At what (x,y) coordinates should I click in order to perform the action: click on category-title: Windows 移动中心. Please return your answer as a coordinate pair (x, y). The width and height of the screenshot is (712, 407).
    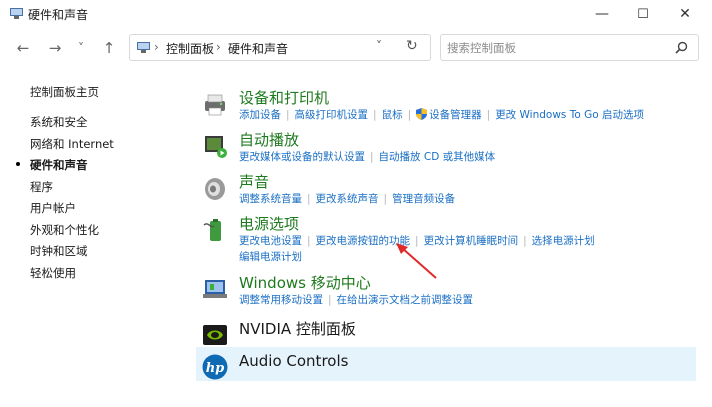
    Looking at the image, I should click on (305, 282).